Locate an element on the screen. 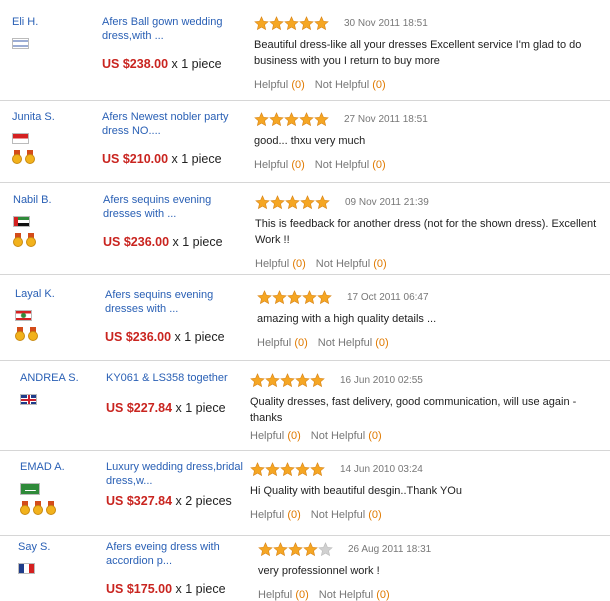  price: US $236.00 is located at coordinates (138, 337).